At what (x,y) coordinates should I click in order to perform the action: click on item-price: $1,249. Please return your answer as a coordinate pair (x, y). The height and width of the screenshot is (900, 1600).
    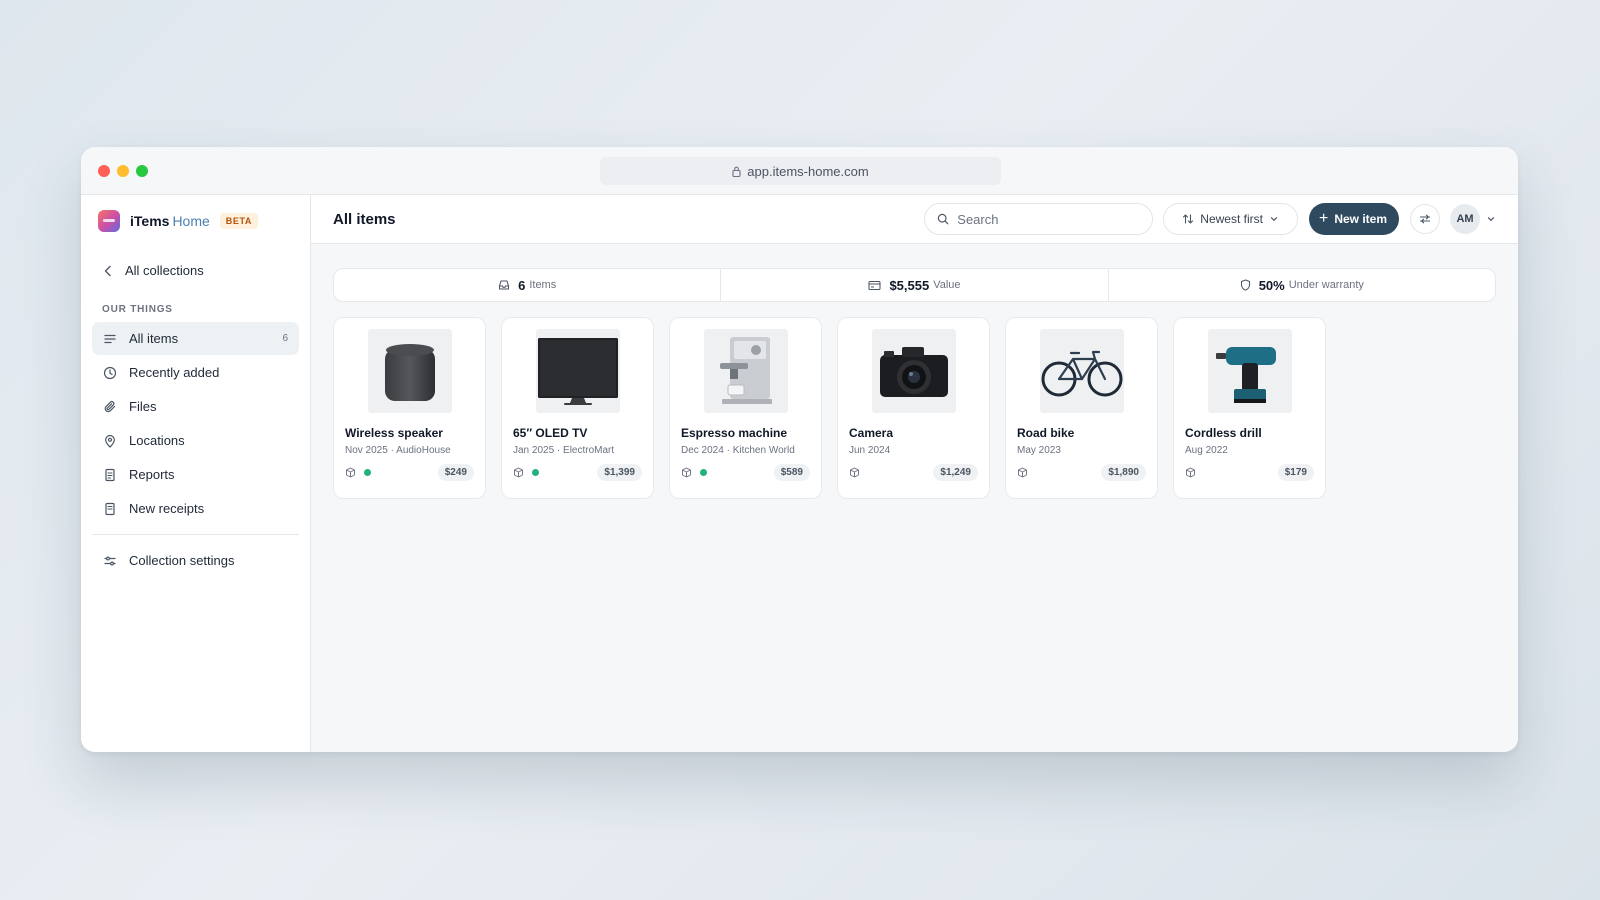
    Looking at the image, I should click on (955, 472).